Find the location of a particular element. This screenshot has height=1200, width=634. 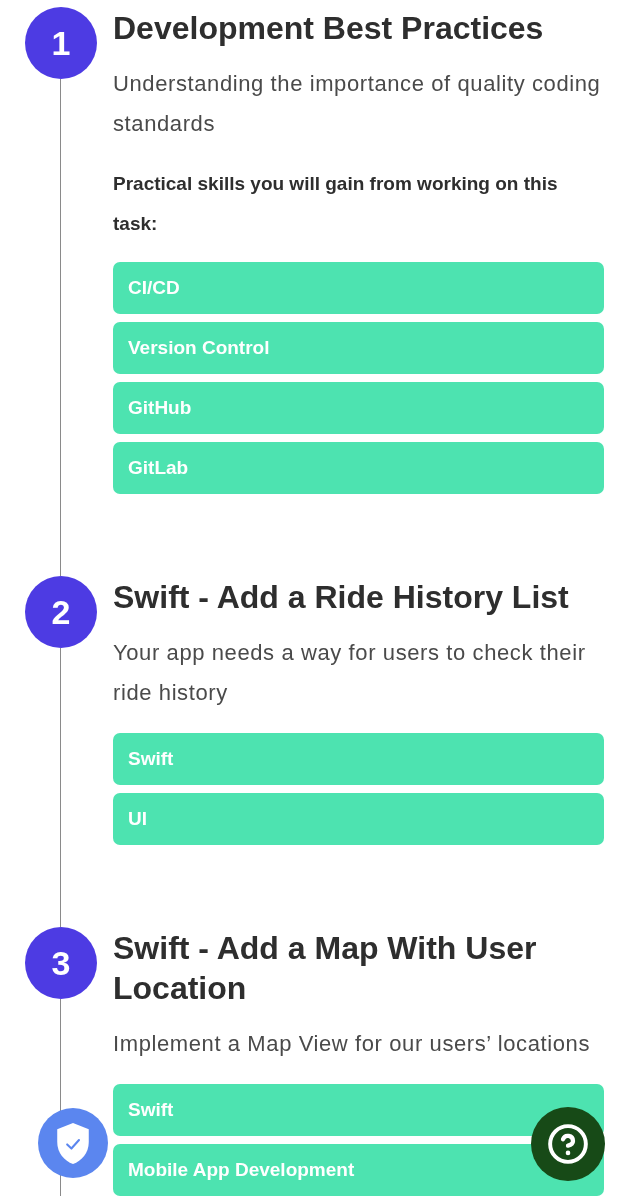

shield-check-icon is located at coordinates (73, 1143).